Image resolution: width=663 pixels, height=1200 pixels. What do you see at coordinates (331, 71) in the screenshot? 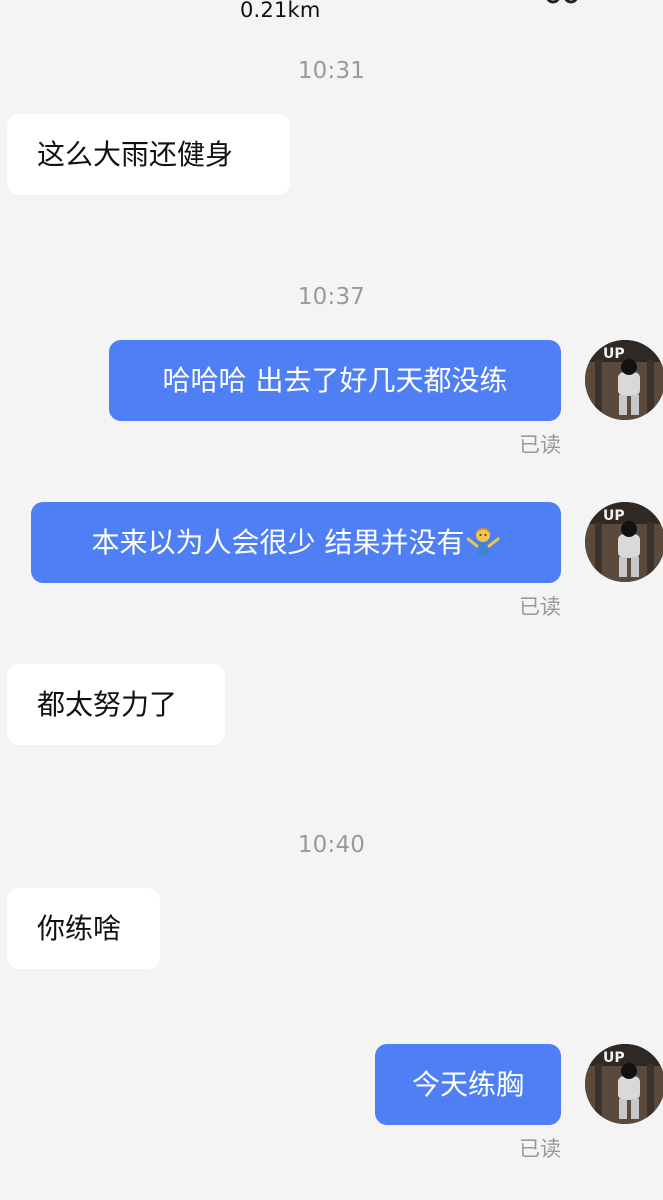
I see `message-timestamp: 10:31` at bounding box center [331, 71].